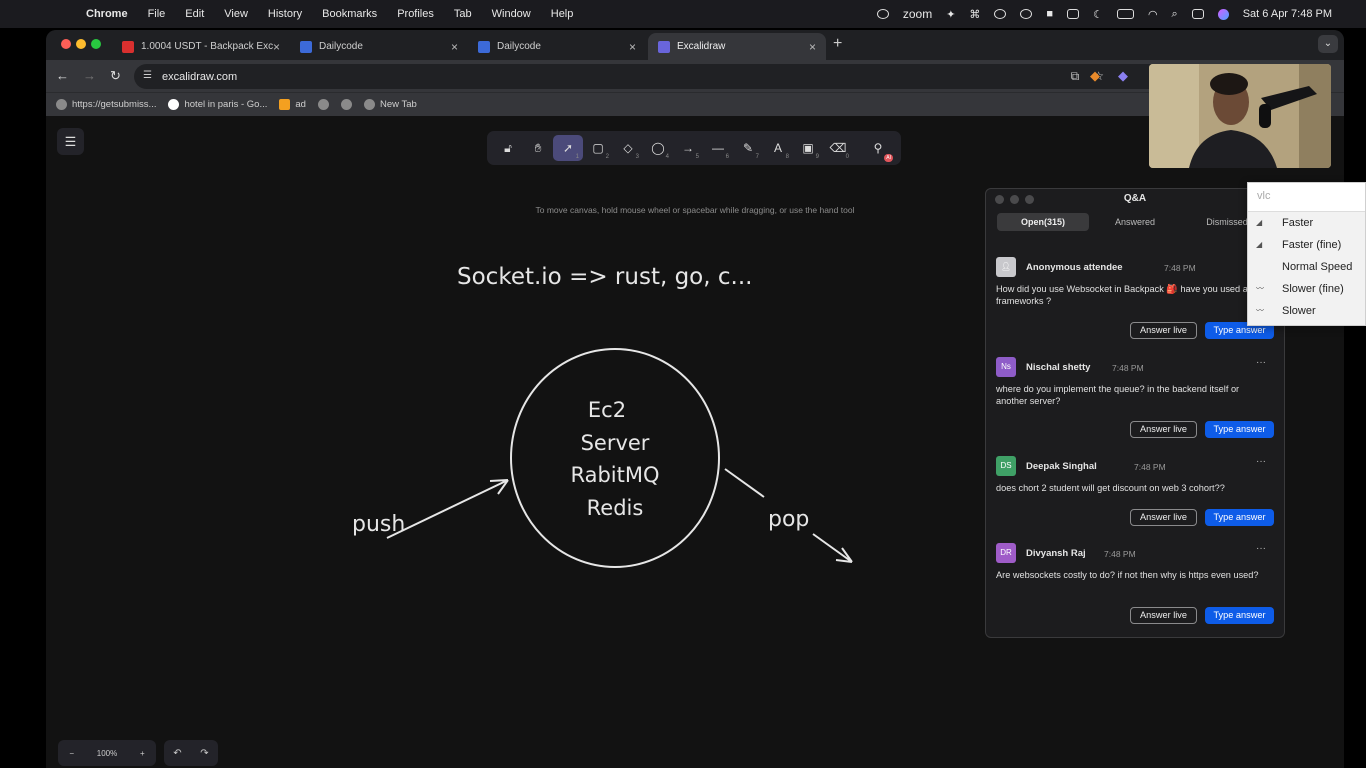 The height and width of the screenshot is (768, 1366). I want to click on pop-label: pop, so click(788, 519).